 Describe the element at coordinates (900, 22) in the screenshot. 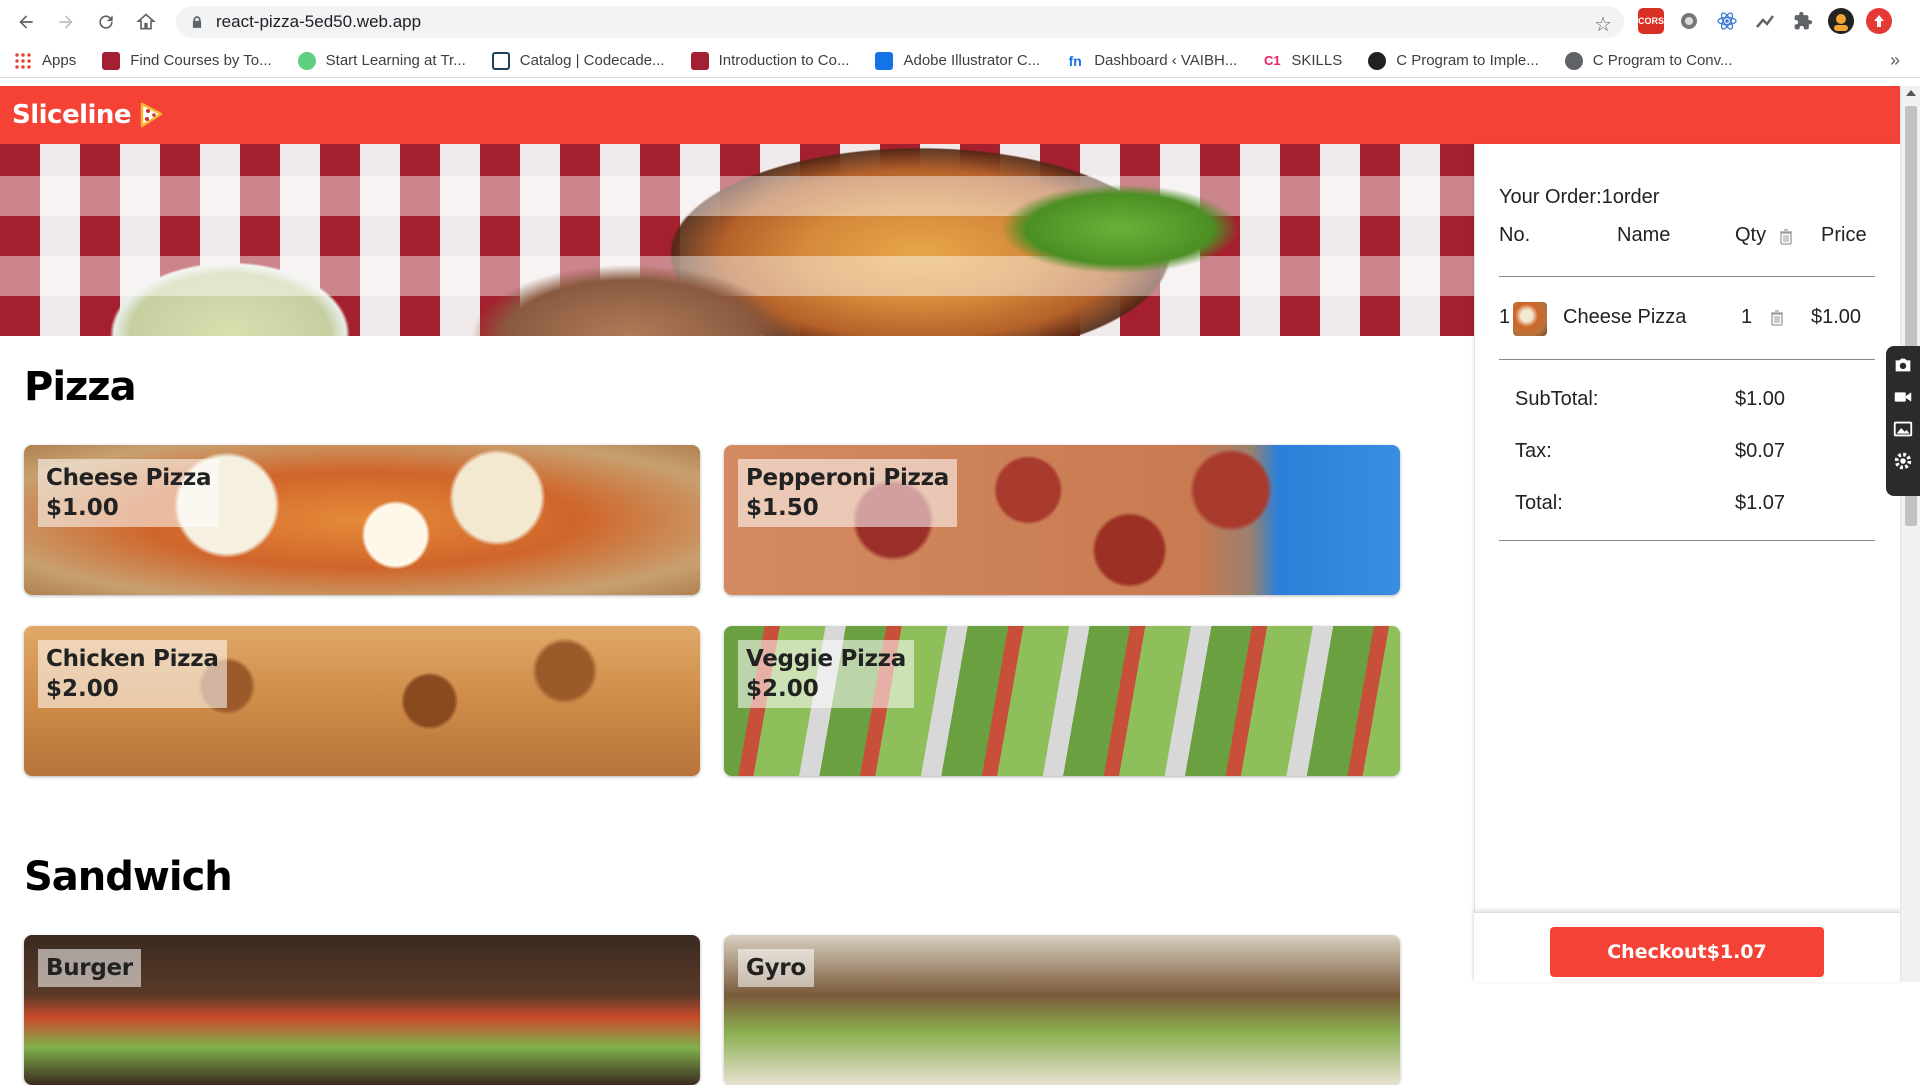

I see `address-bar: react-pizza-5ed50.web.app ☆` at that location.